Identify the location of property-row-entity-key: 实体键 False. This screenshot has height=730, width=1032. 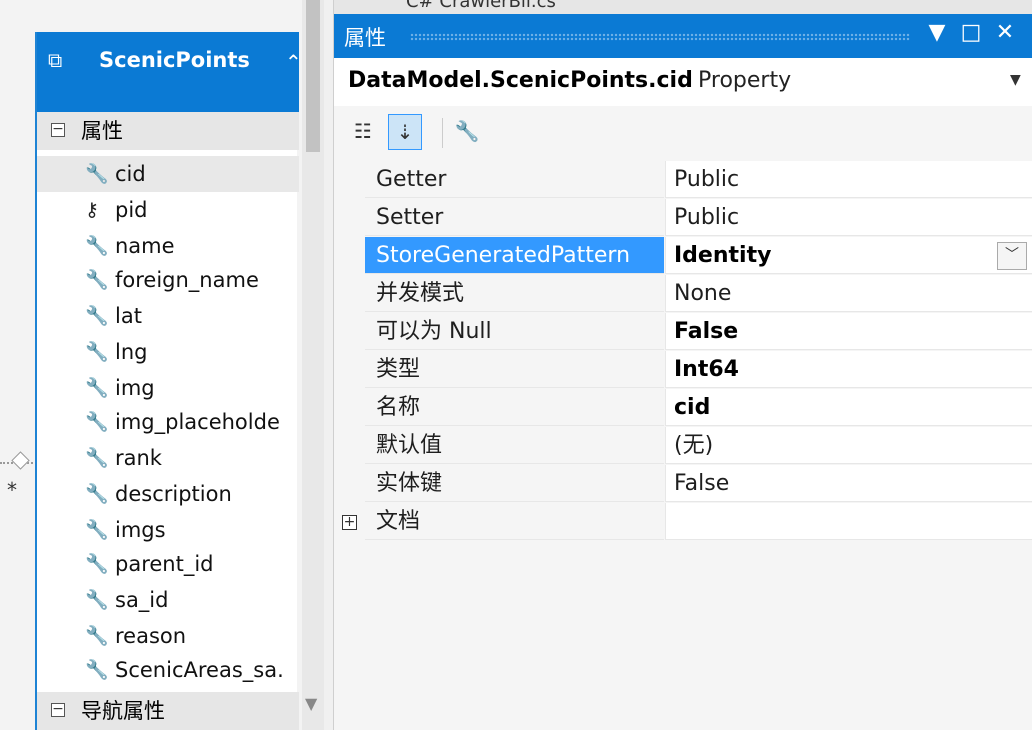
(683, 484).